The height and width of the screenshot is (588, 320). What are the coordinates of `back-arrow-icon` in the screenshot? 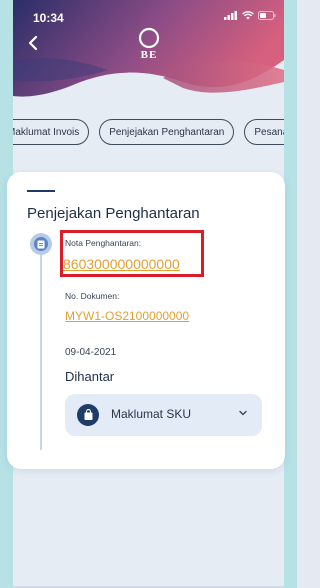 It's located at (33, 44).